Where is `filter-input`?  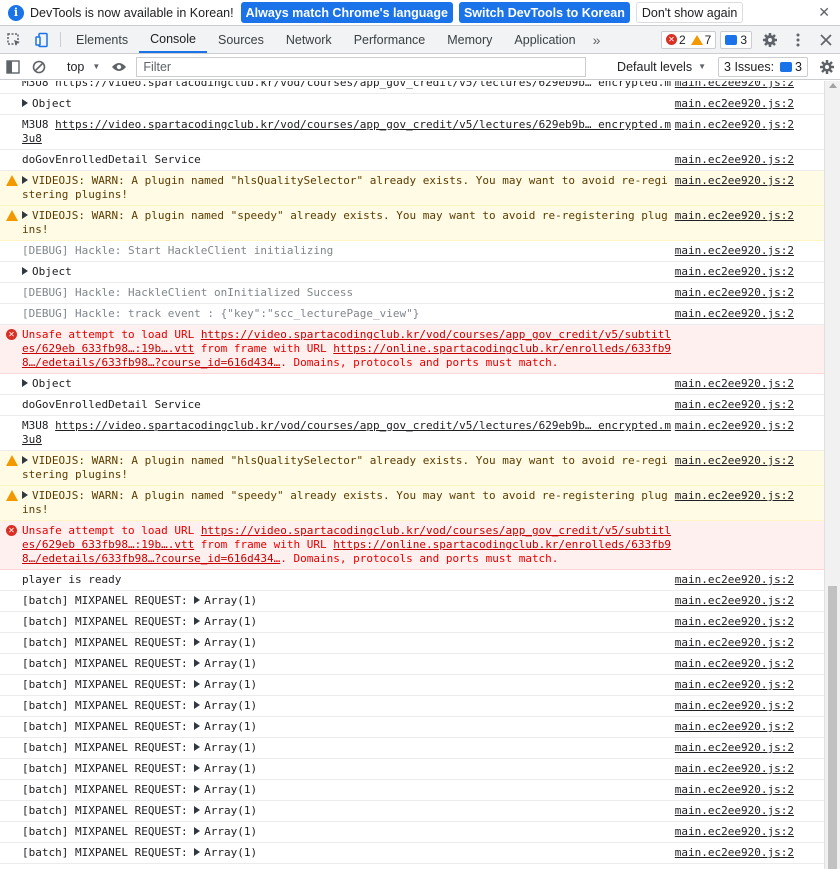 filter-input is located at coordinates (361, 66).